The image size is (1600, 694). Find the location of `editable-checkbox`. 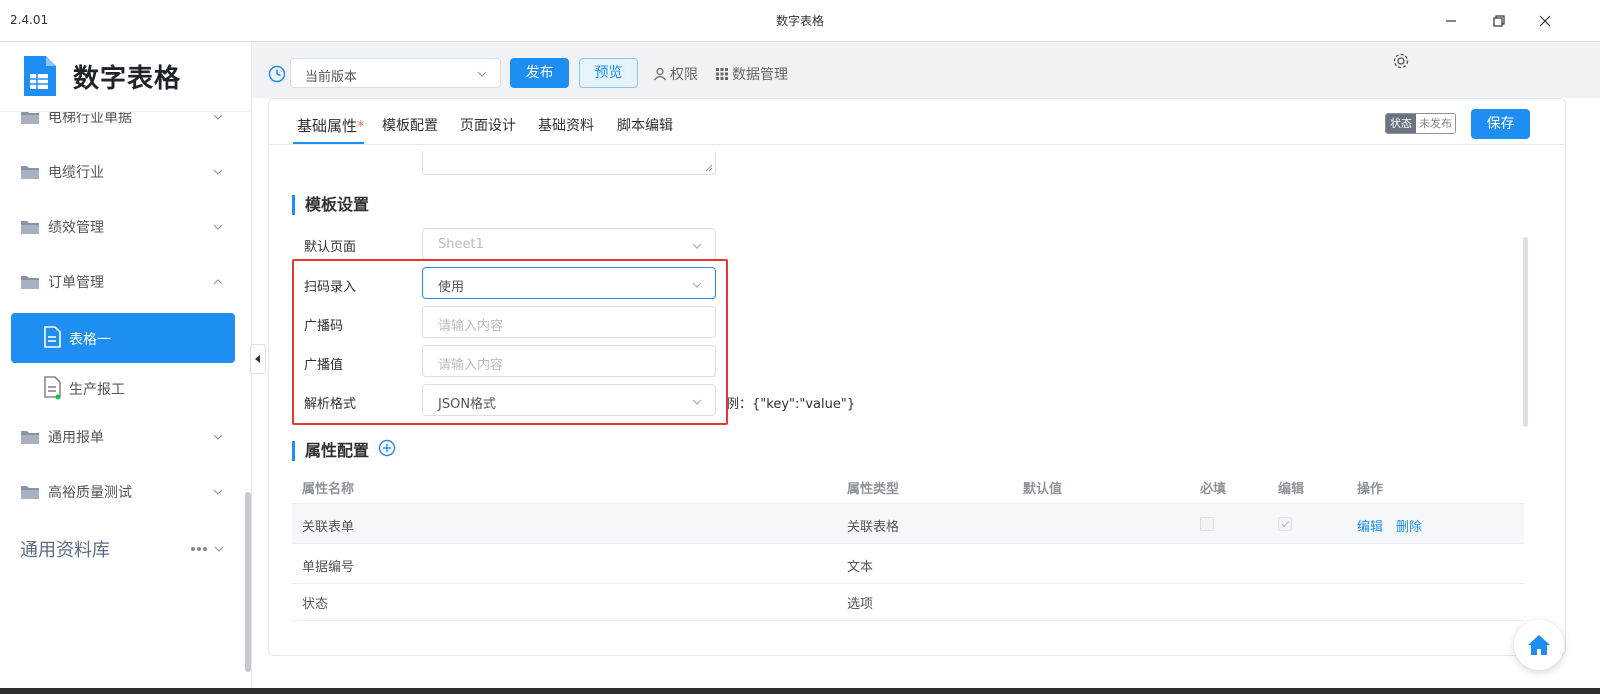

editable-checkbox is located at coordinates (1285, 524).